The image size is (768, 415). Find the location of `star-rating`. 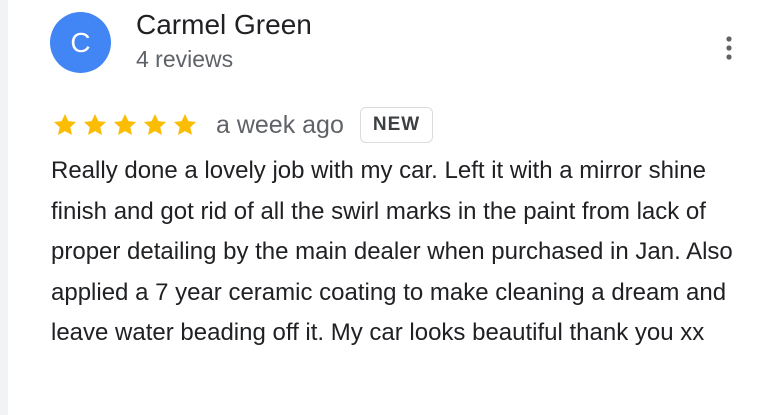

star-rating is located at coordinates (125, 125).